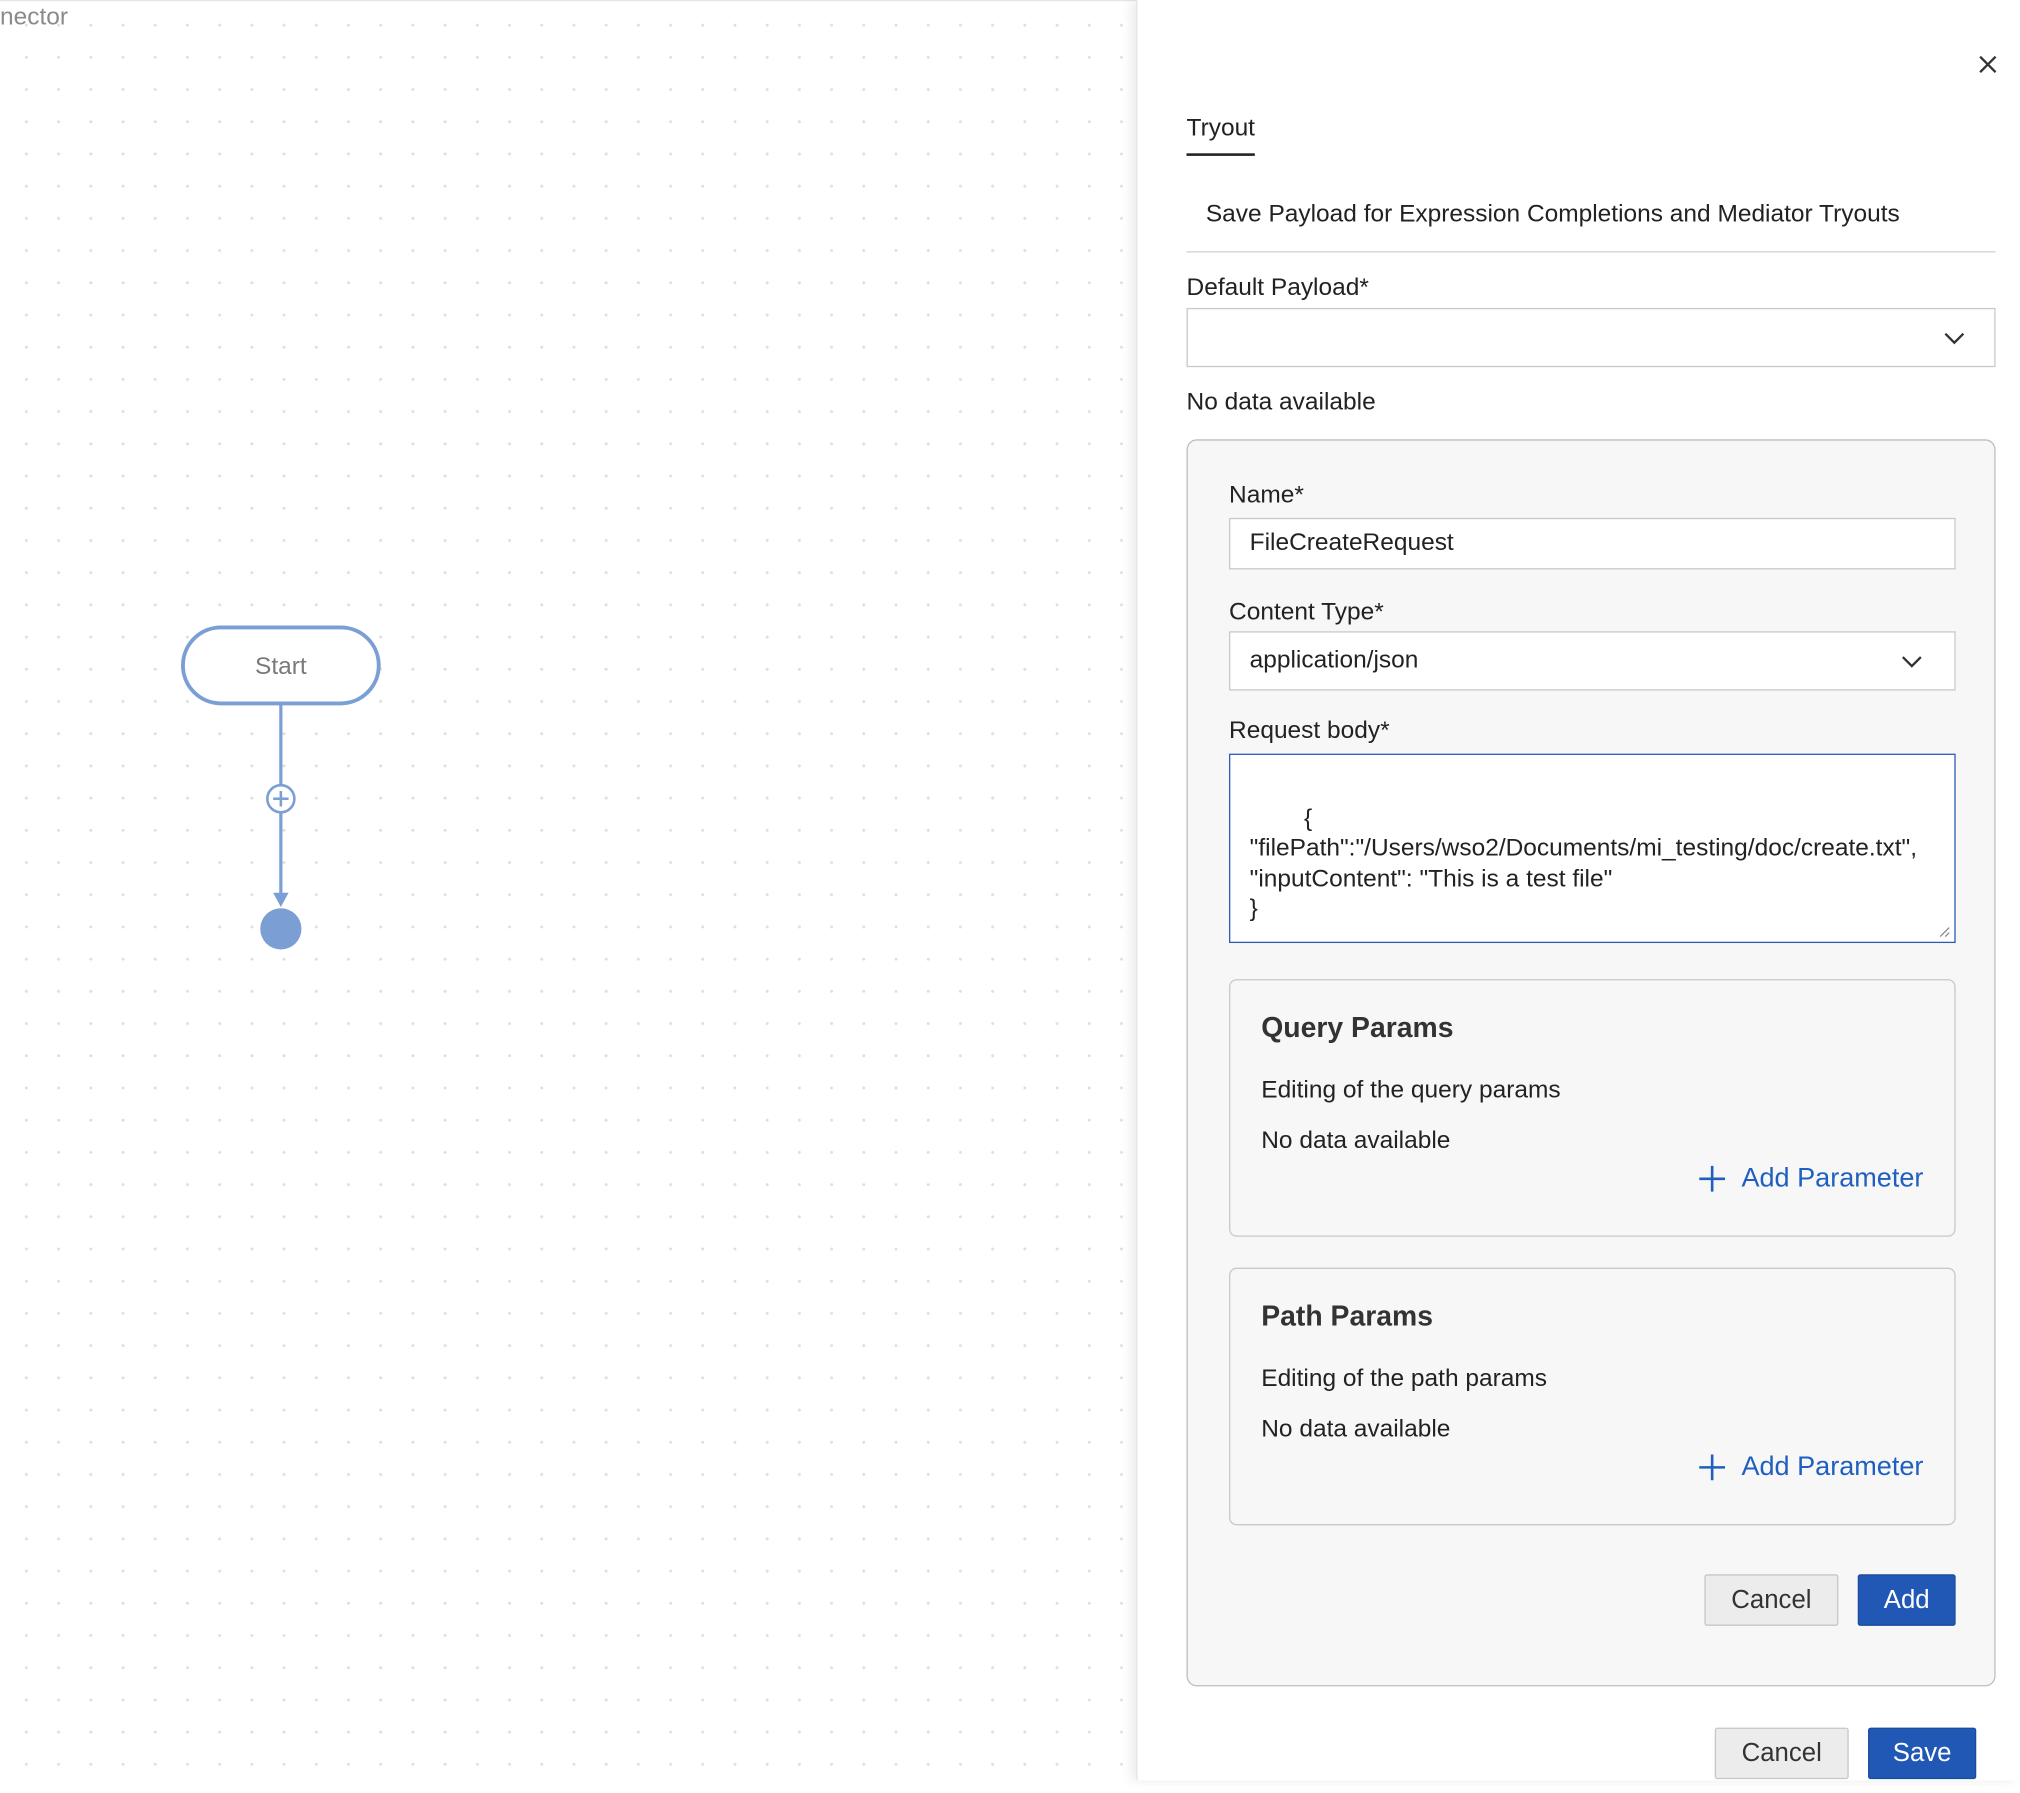 Image resolution: width=2020 pixels, height=1793 pixels. What do you see at coordinates (281, 929) in the screenshot?
I see `end-node` at bounding box center [281, 929].